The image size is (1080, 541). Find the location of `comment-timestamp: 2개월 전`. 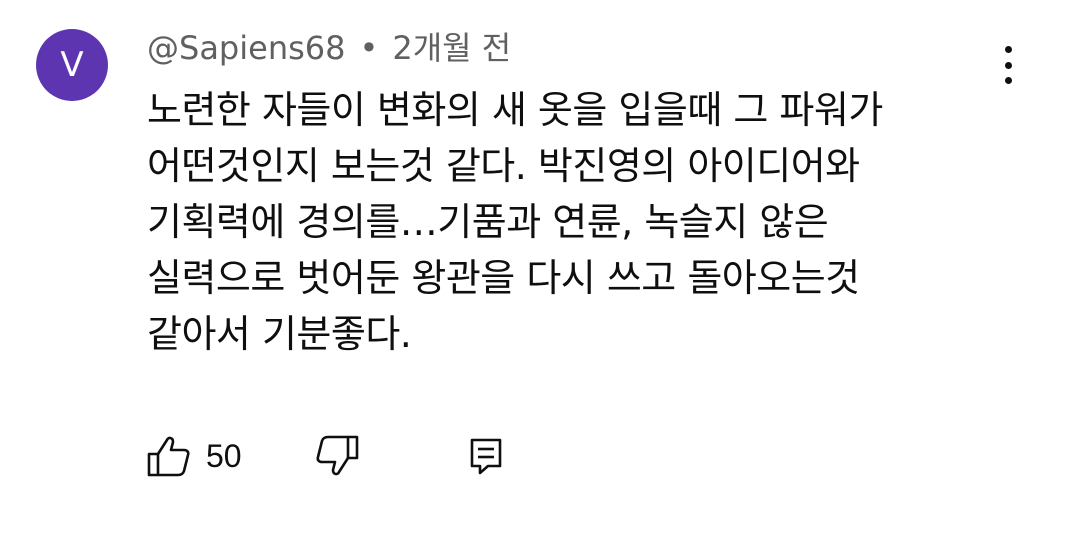

comment-timestamp: 2개월 전 is located at coordinates (451, 48).